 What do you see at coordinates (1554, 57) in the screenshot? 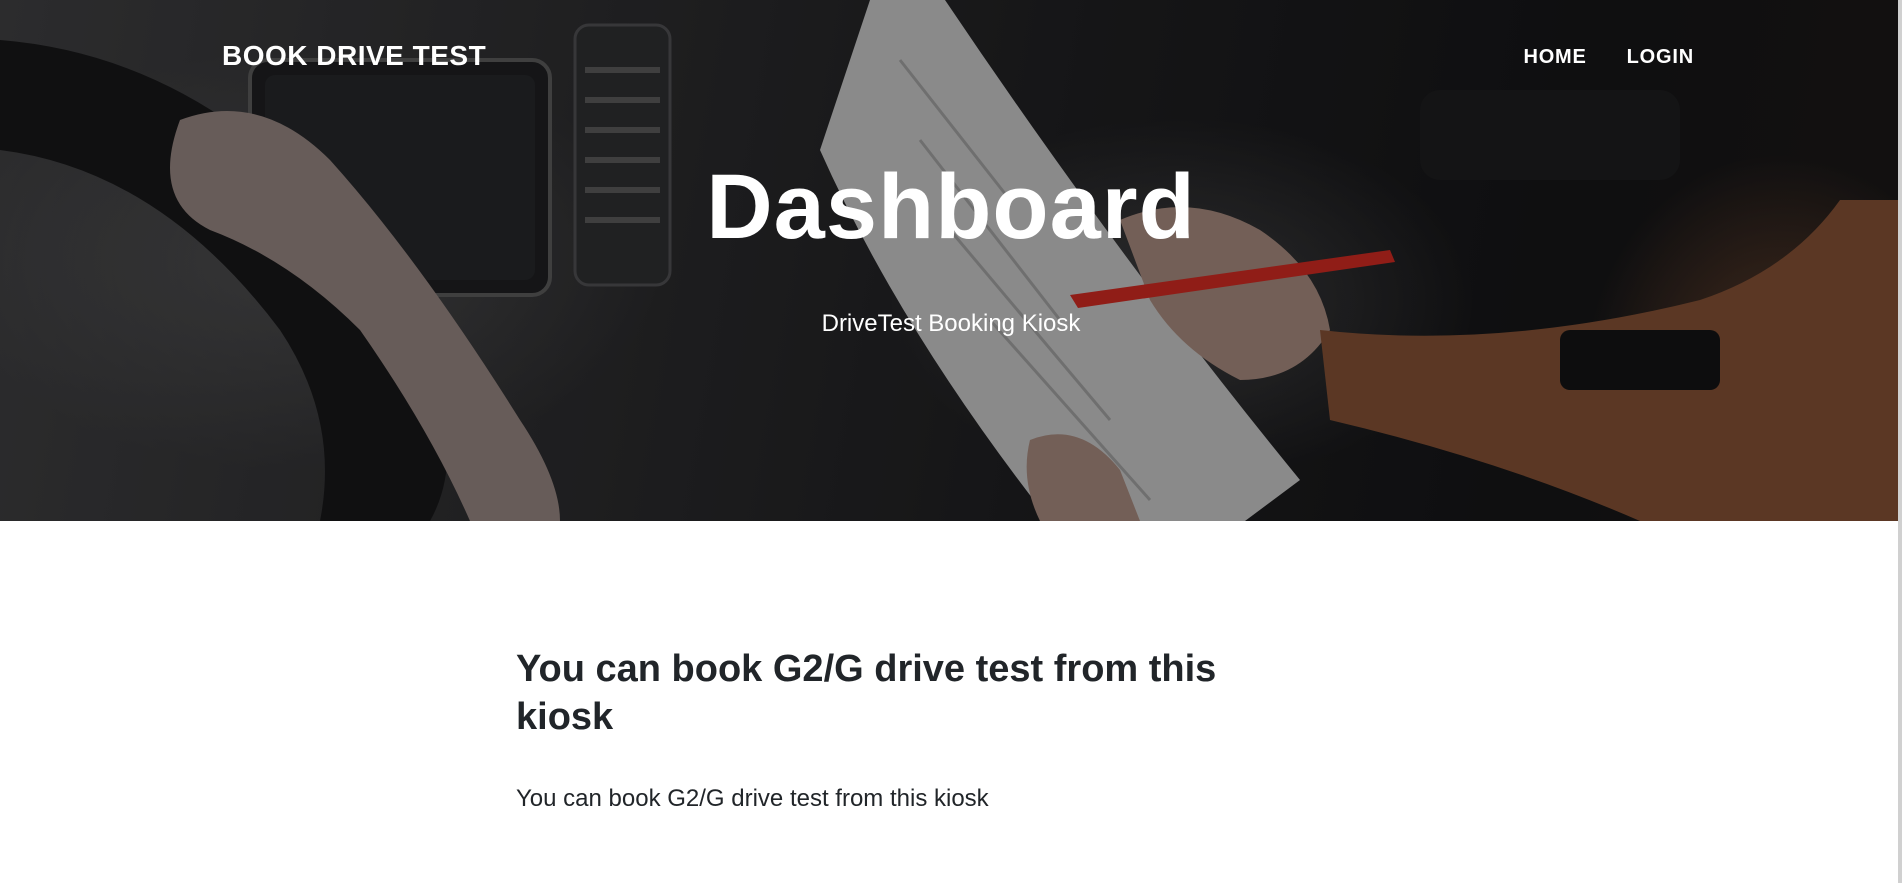
I see `nav-item-home: HOME` at bounding box center [1554, 57].